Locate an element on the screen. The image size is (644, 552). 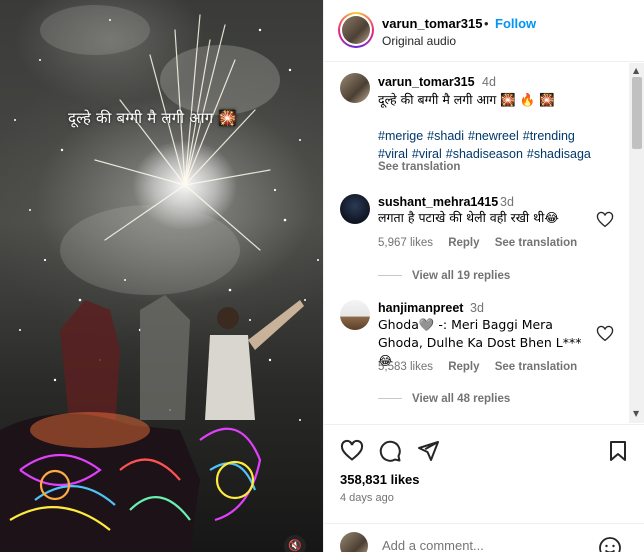
emoji-icon is located at coordinates (610, 544).